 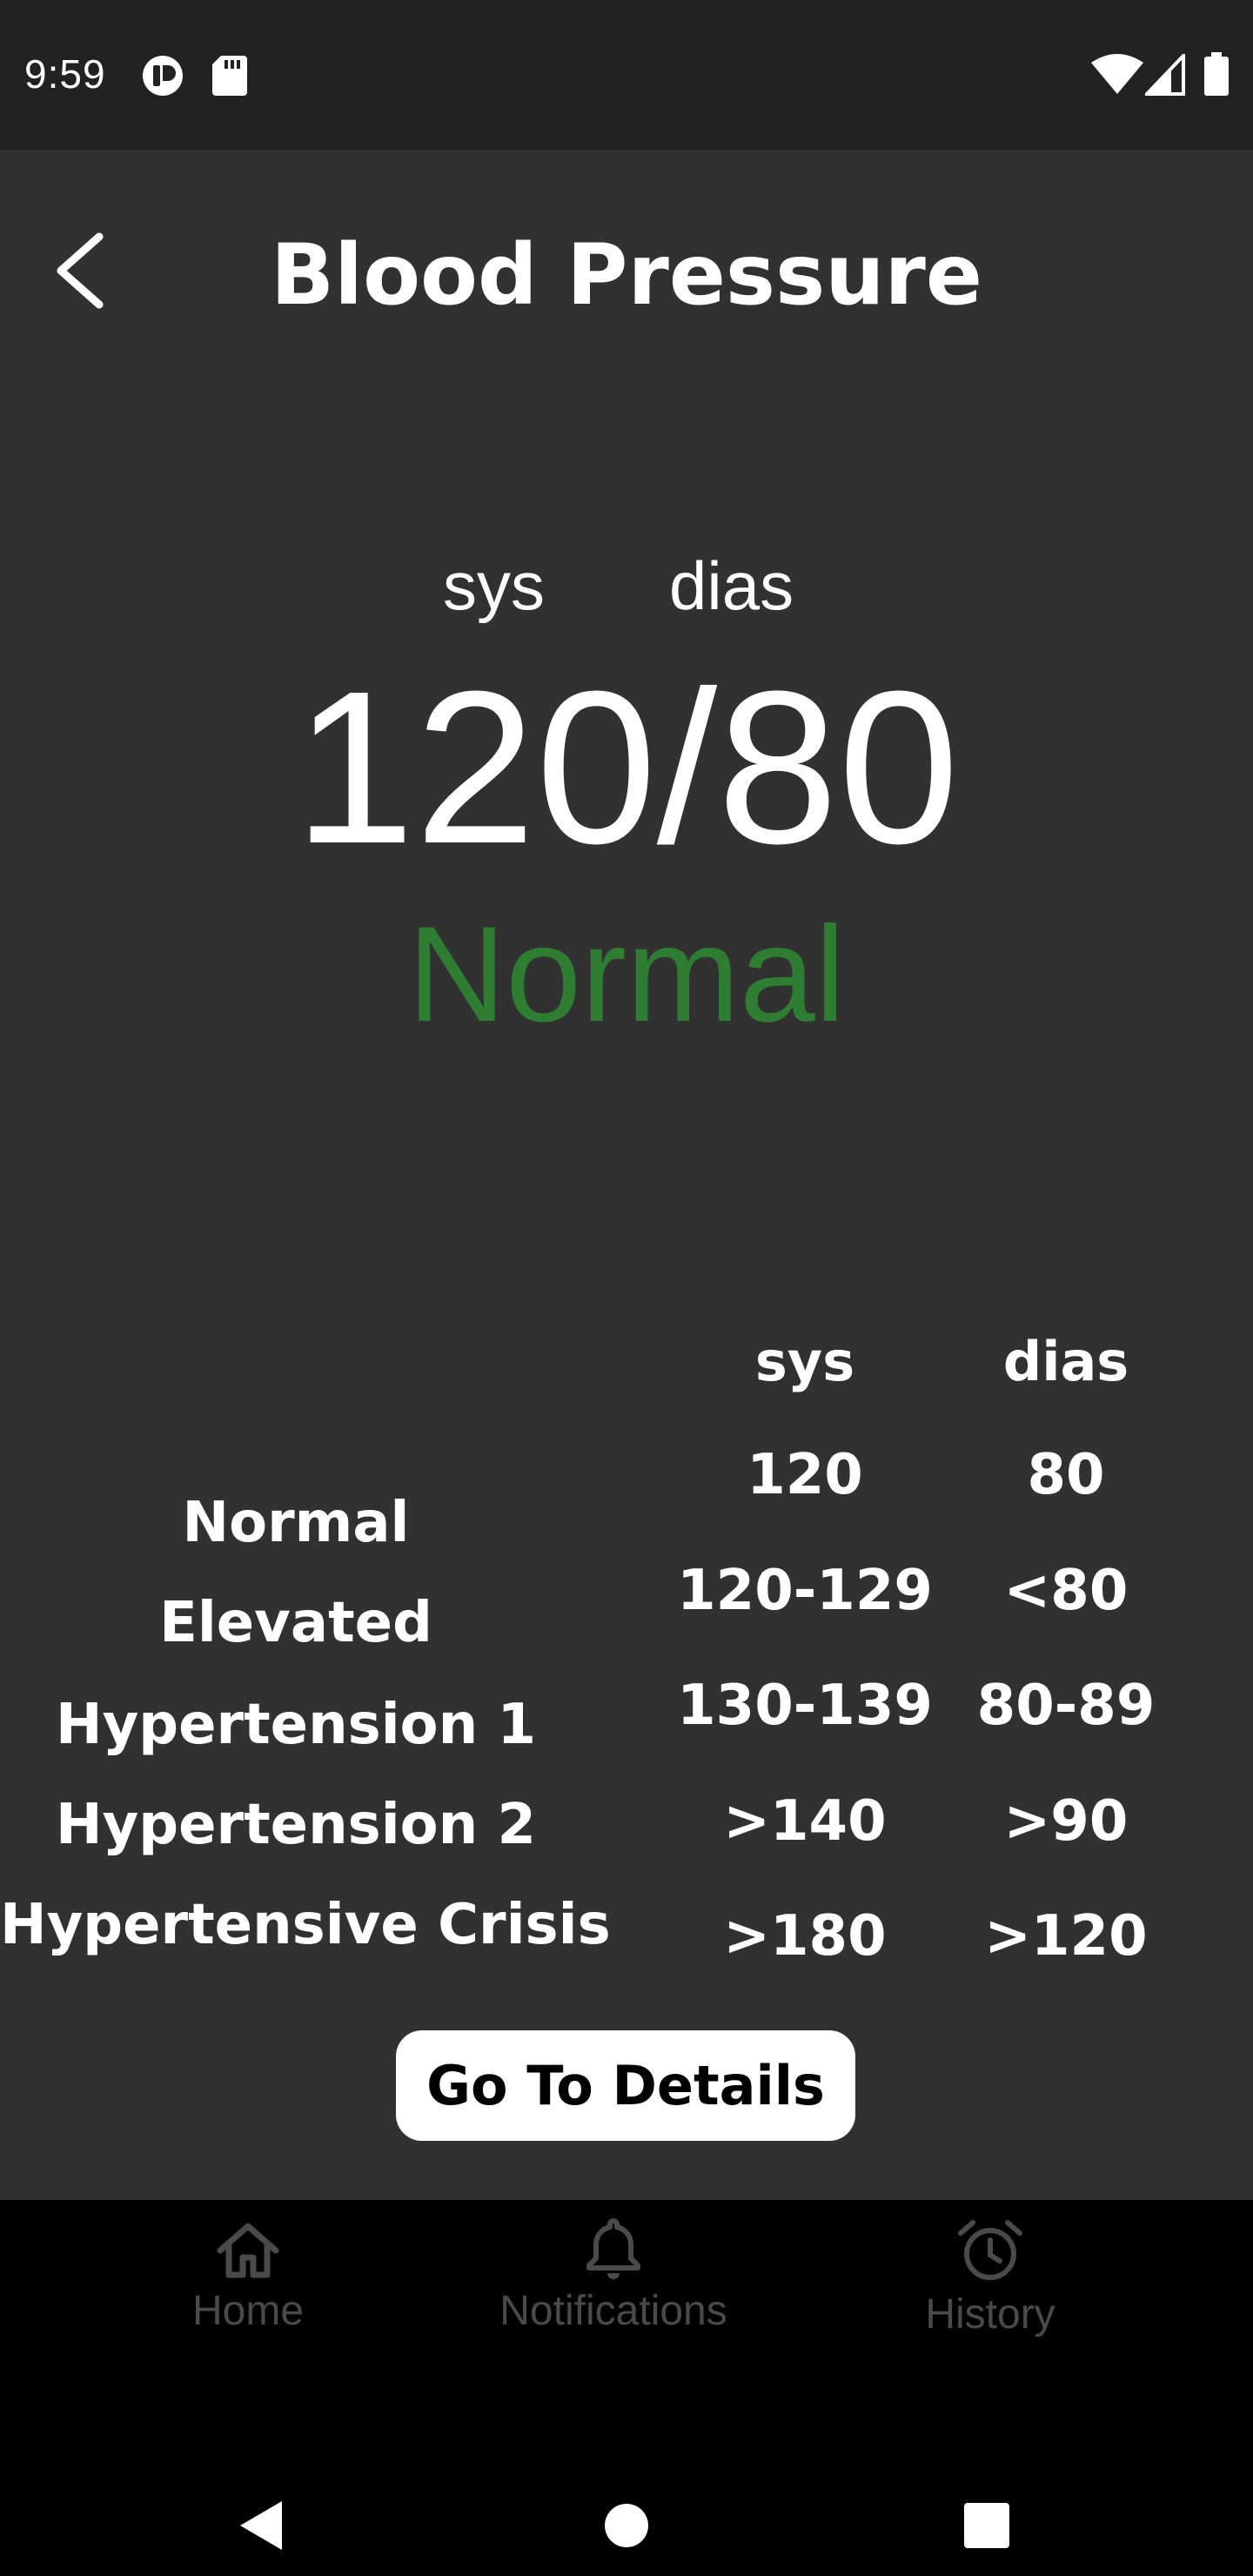 What do you see at coordinates (804, 1361) in the screenshot?
I see `column-header-sys: sys` at bounding box center [804, 1361].